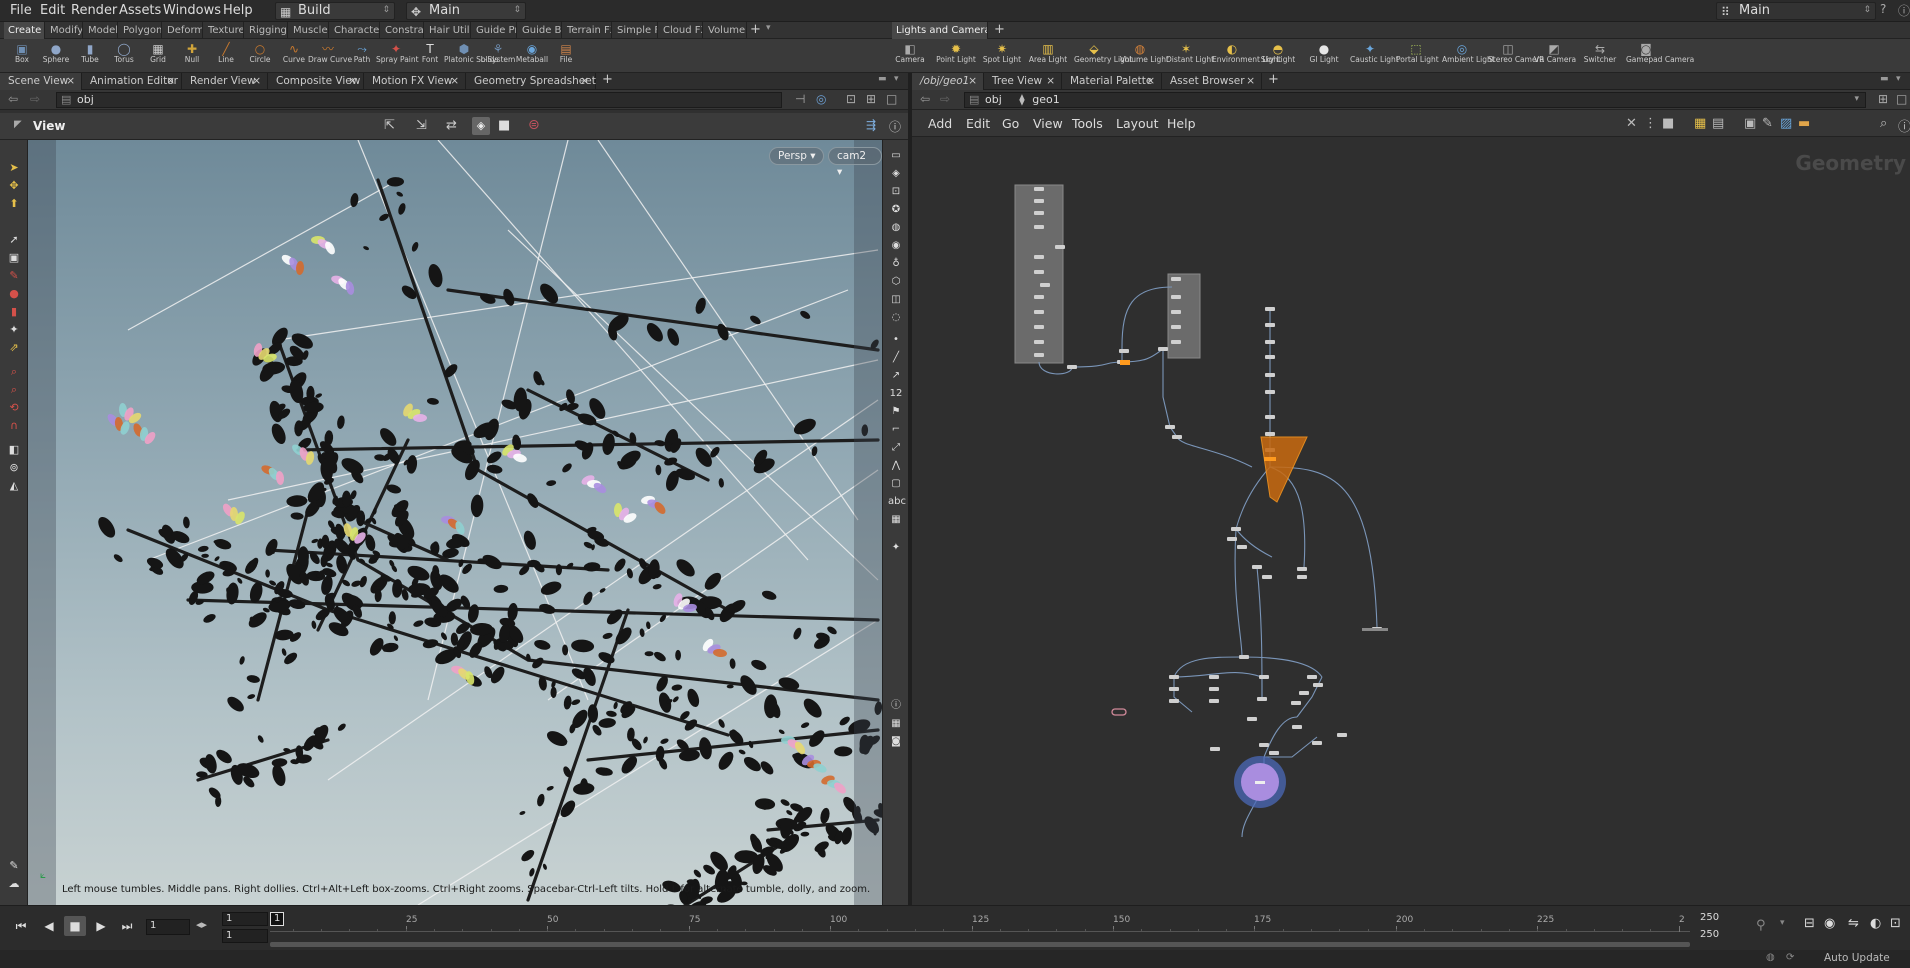 This screenshot has width=1910, height=968. I want to click on menu-render: Render, so click(94, 10).